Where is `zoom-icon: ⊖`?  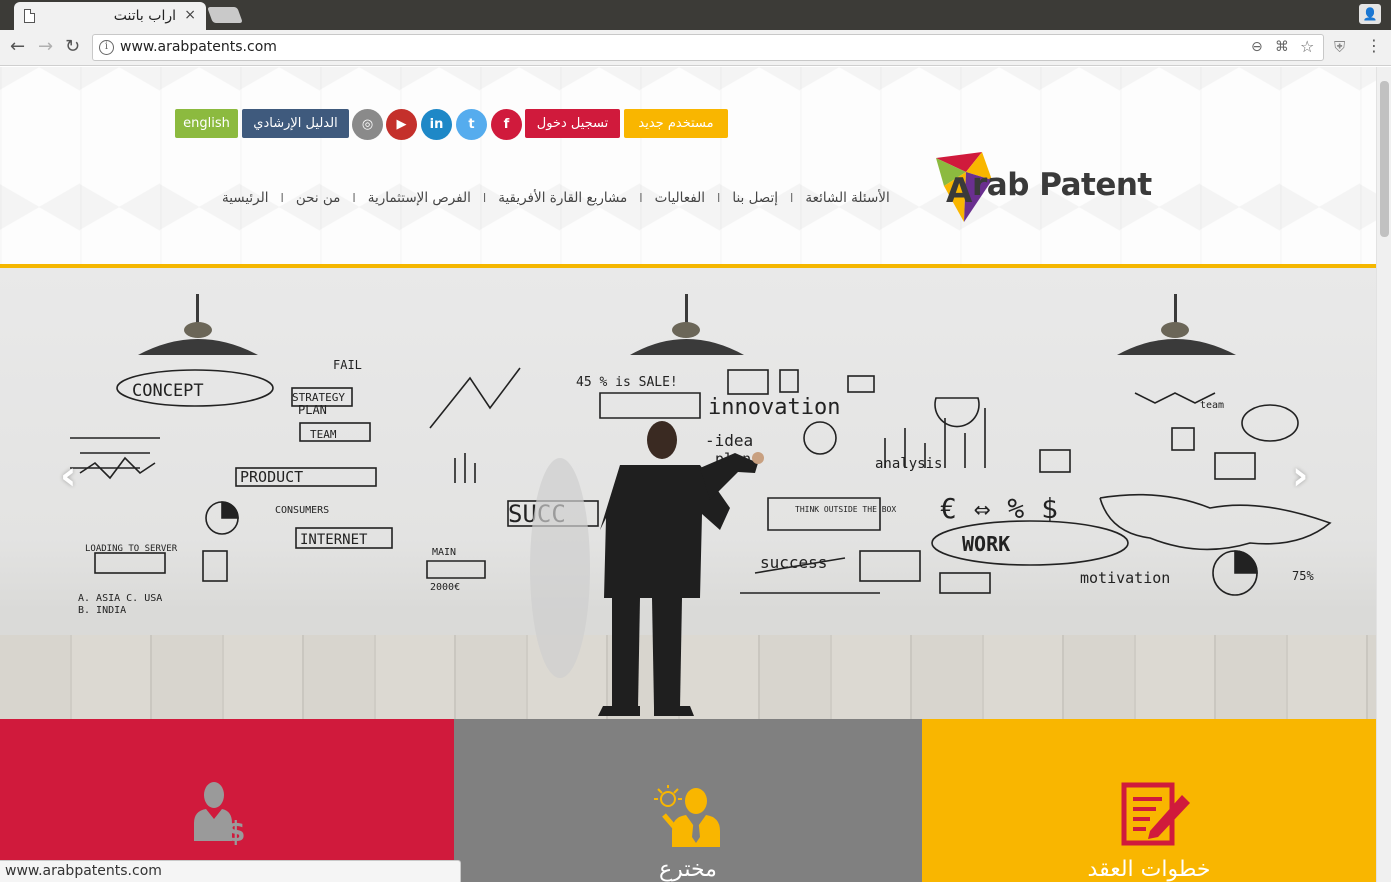
zoom-icon: ⊖ is located at coordinates (1257, 47).